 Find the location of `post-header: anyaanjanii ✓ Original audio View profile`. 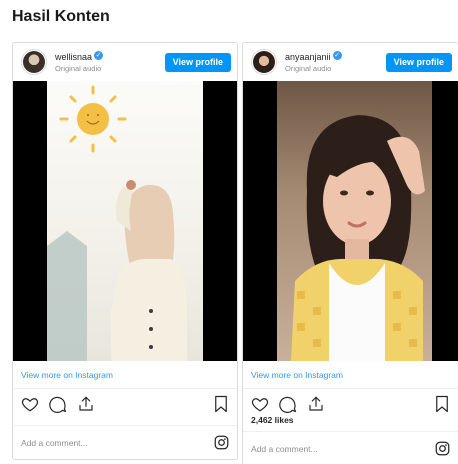

post-header: anyaanjanii ✓ Original audio View profile is located at coordinates (350, 62).